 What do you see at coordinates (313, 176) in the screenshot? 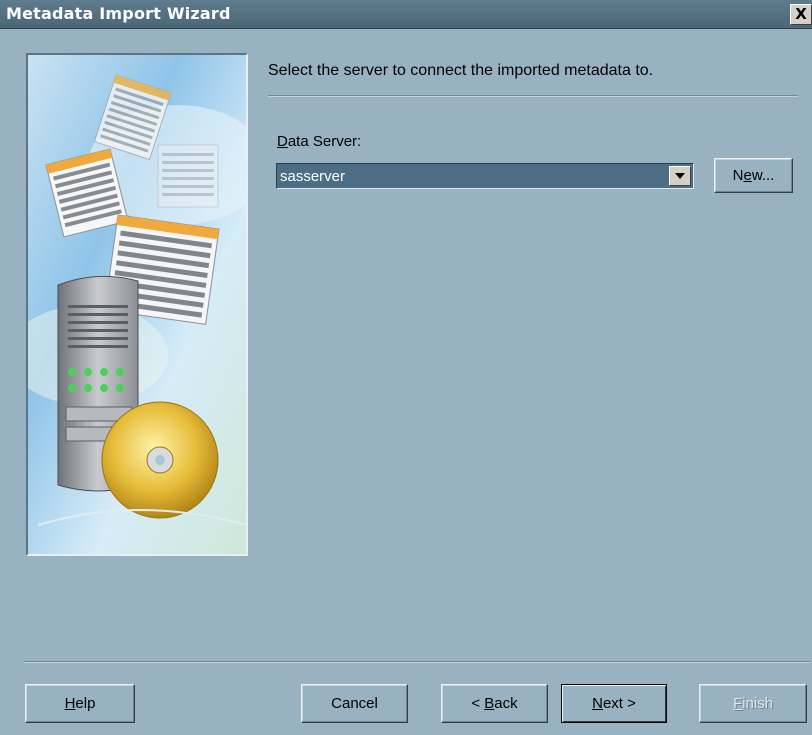
I see `data-server-value: sasserver` at bounding box center [313, 176].